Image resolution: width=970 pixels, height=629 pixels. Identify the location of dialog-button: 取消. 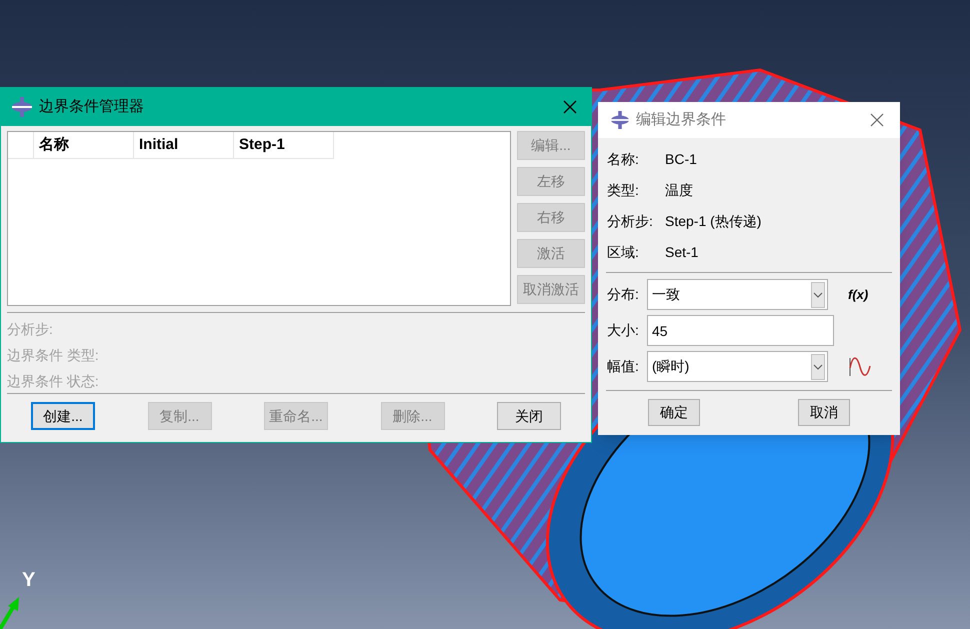
(824, 412).